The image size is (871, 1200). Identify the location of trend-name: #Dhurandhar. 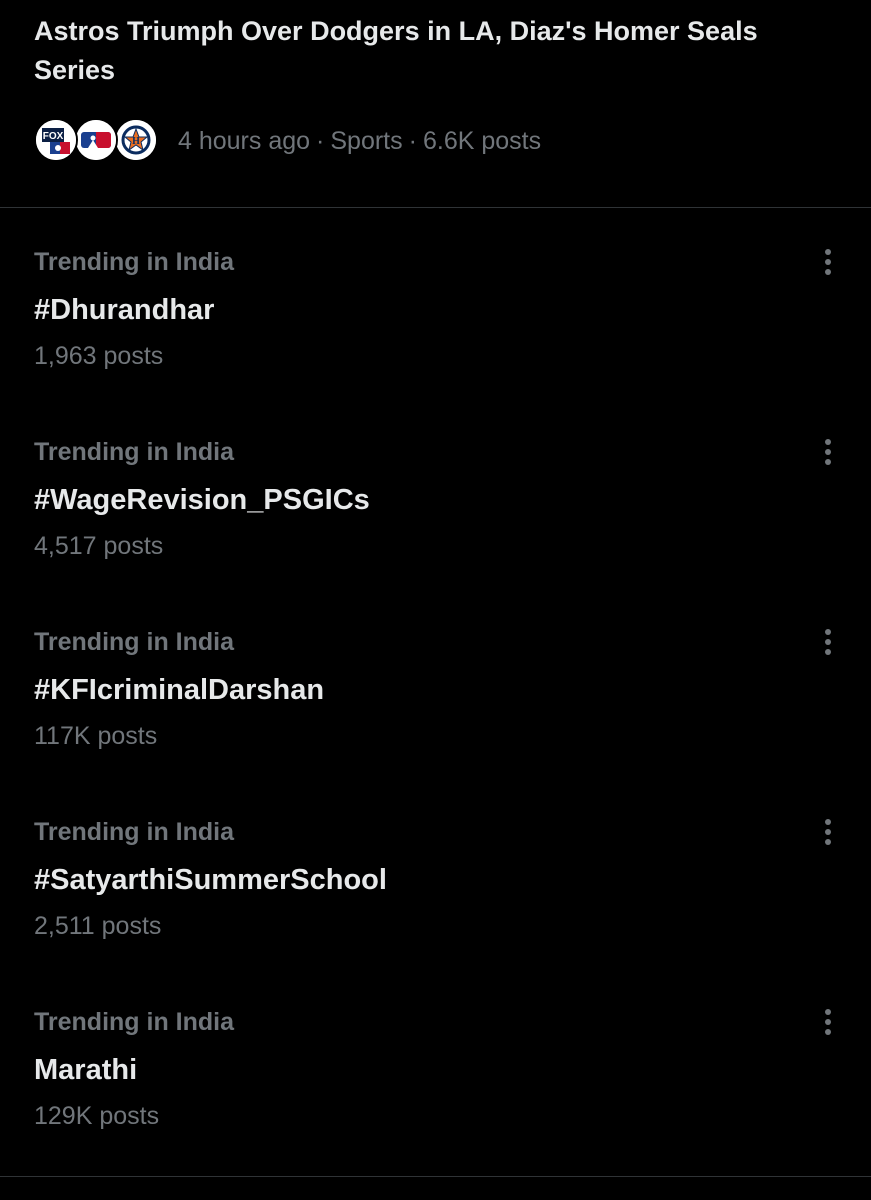
(124, 310).